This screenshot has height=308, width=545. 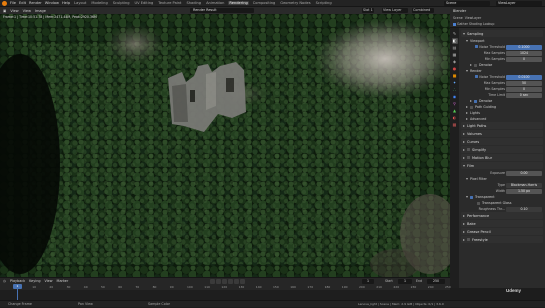 What do you see at coordinates (455, 111) in the screenshot?
I see `data-tab-icon: ▲` at bounding box center [455, 111].